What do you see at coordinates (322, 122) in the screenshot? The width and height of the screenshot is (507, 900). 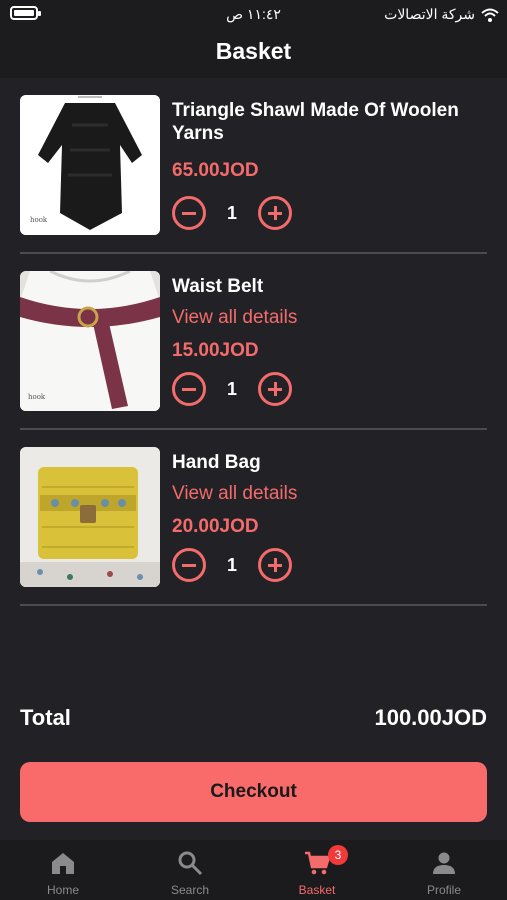 I see `product-name: Triangle Shawl Made Of Woolen Yarns` at bounding box center [322, 122].